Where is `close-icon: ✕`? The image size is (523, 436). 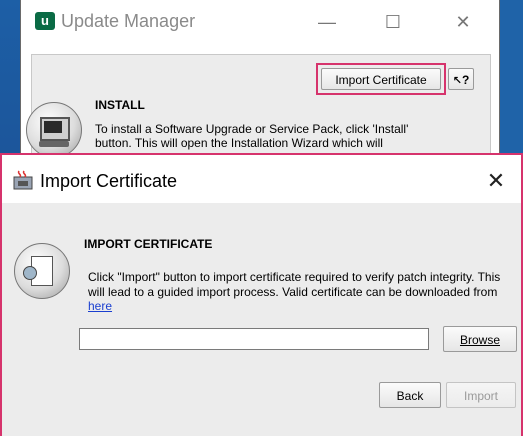
close-icon: ✕ is located at coordinates (496, 180).